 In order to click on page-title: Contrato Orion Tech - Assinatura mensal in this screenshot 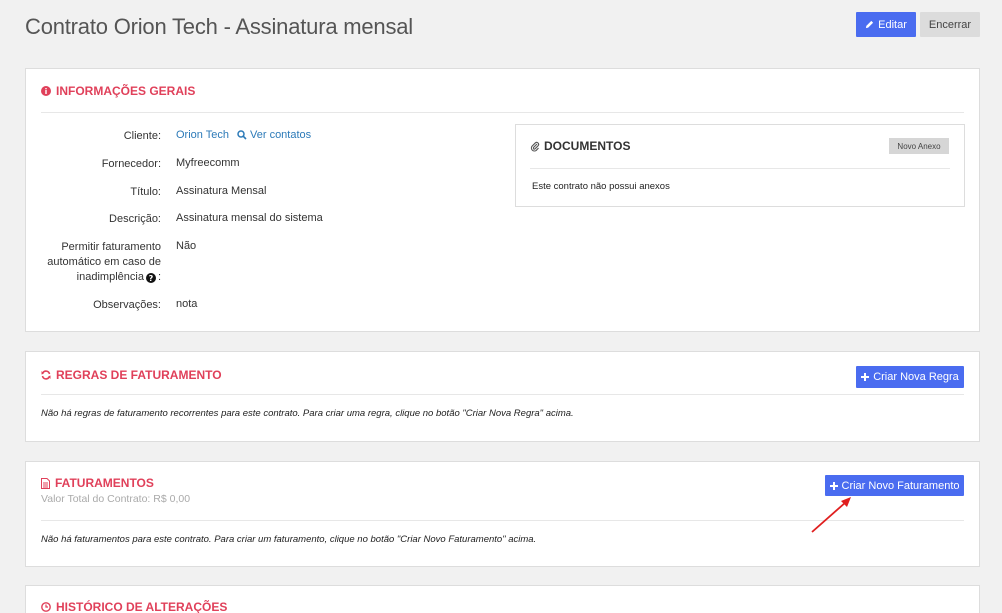, I will do `click(219, 26)`.